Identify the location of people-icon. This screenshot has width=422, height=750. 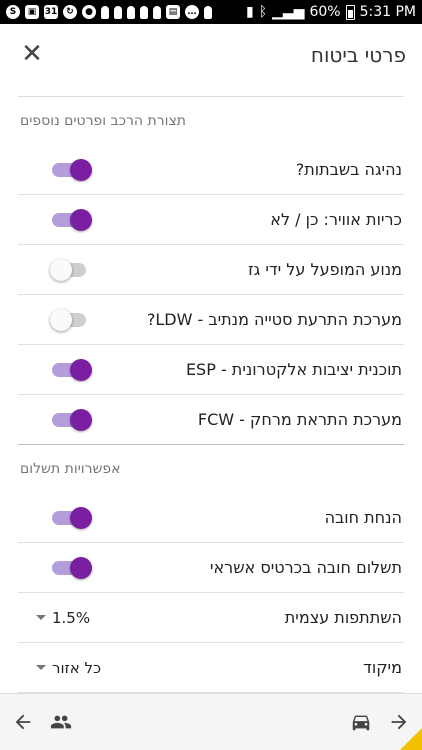
(61, 722).